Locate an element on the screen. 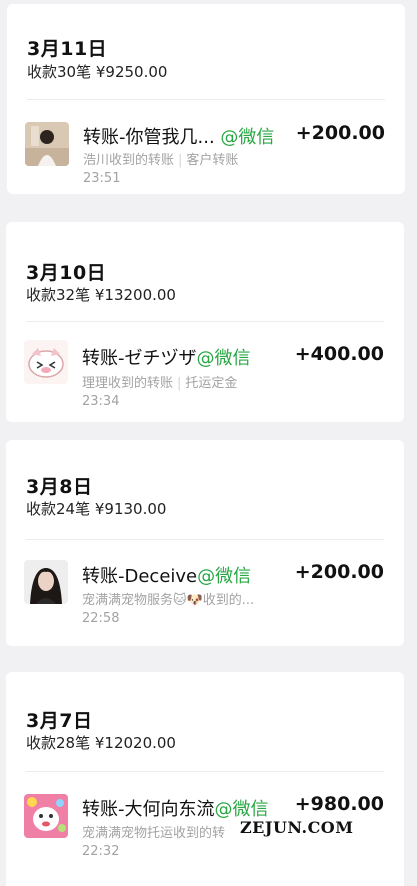 Image resolution: width=417 pixels, height=886 pixels. transaction-detail: 宠满满宠物托运收到的转 is located at coordinates (154, 833).